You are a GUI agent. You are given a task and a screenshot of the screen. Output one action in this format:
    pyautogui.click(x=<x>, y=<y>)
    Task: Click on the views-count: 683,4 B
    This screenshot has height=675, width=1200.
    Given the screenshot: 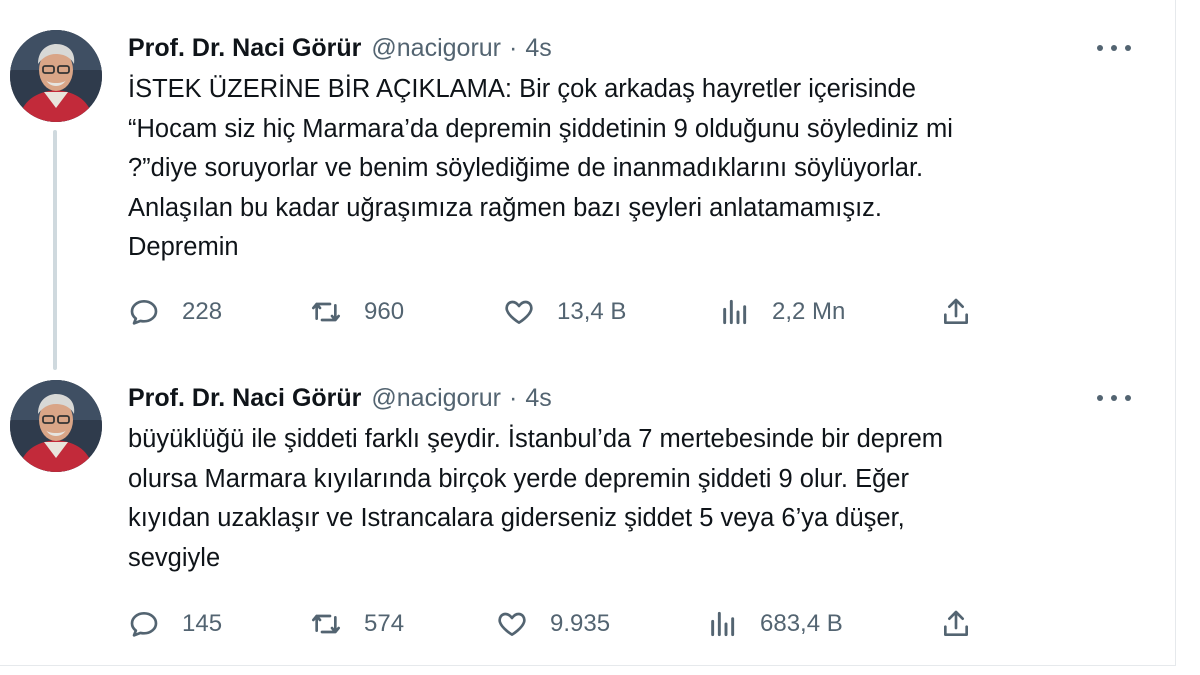 What is the action you would take?
    pyautogui.click(x=801, y=623)
    